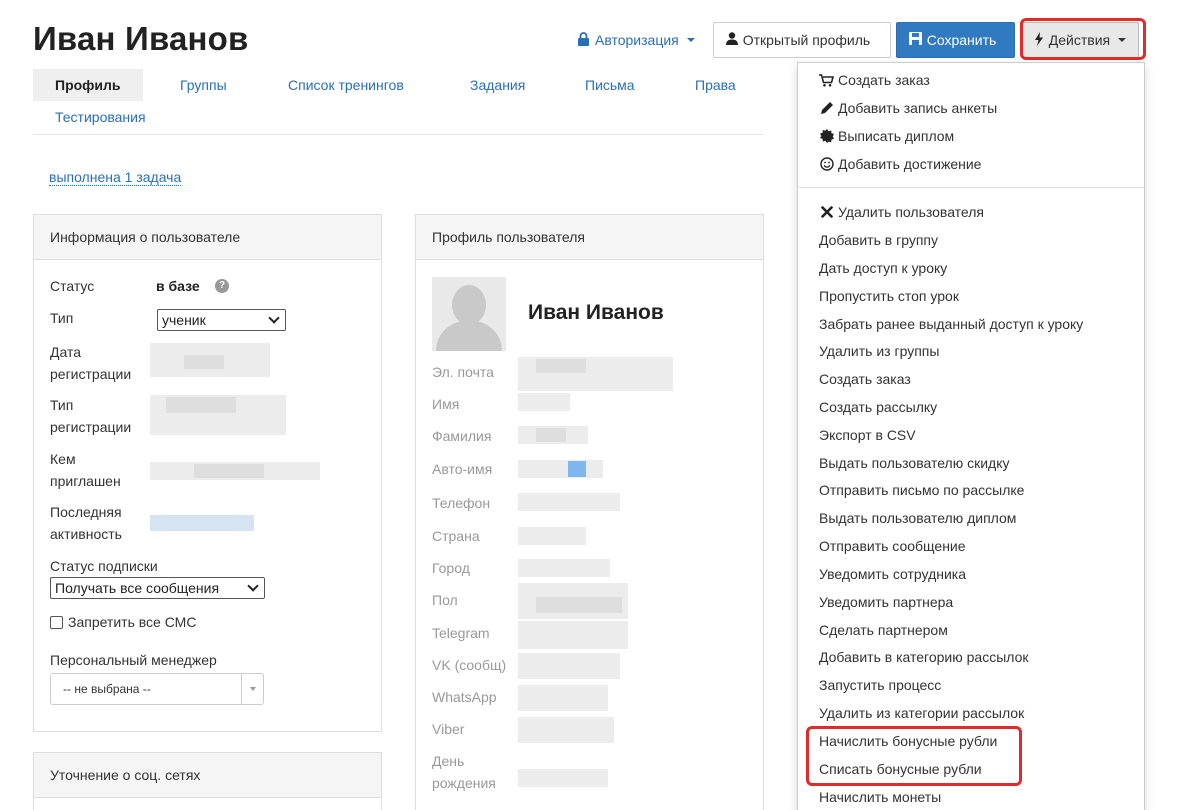 This screenshot has height=810, width=1200. Describe the element at coordinates (569, 666) in the screenshot. I see `vk-value` at that location.